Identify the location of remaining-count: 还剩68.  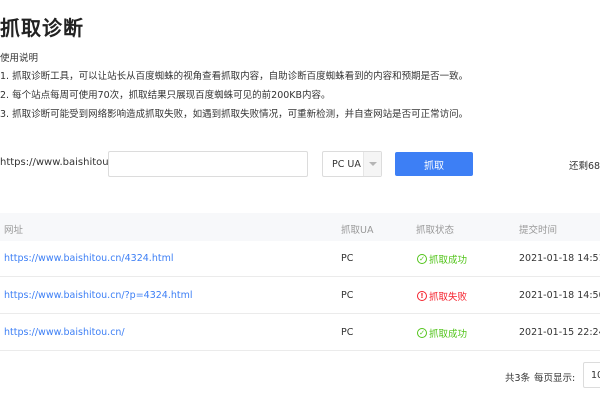
(584, 166).